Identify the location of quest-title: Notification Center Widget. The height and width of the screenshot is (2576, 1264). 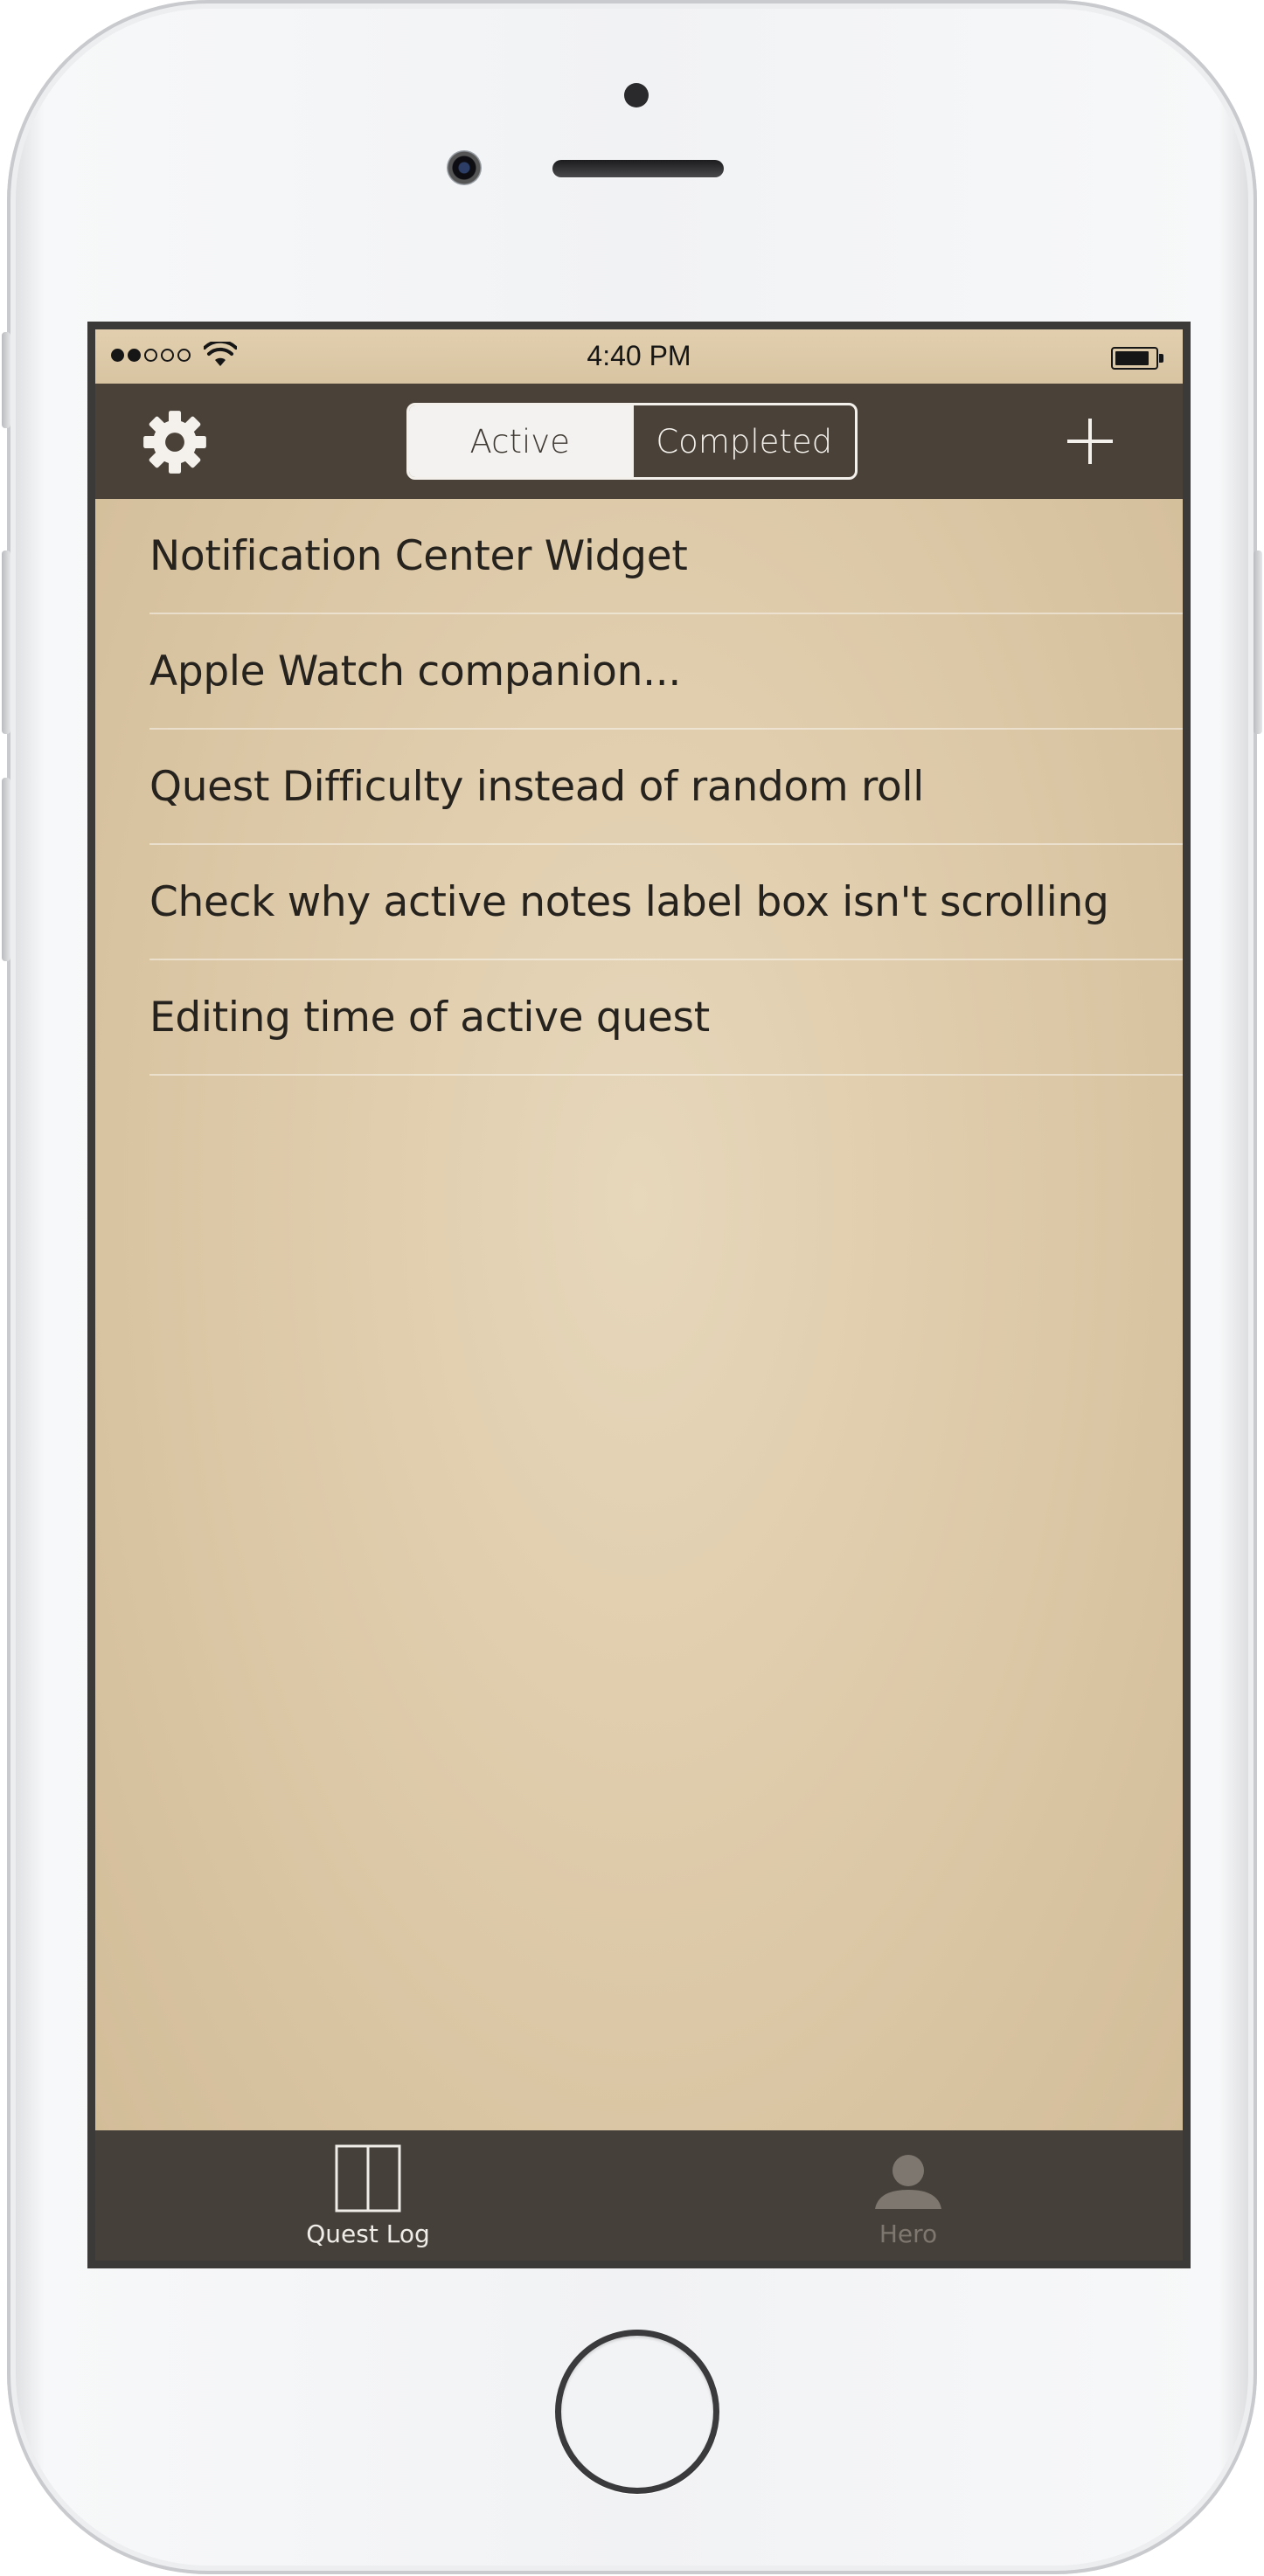
(419, 555).